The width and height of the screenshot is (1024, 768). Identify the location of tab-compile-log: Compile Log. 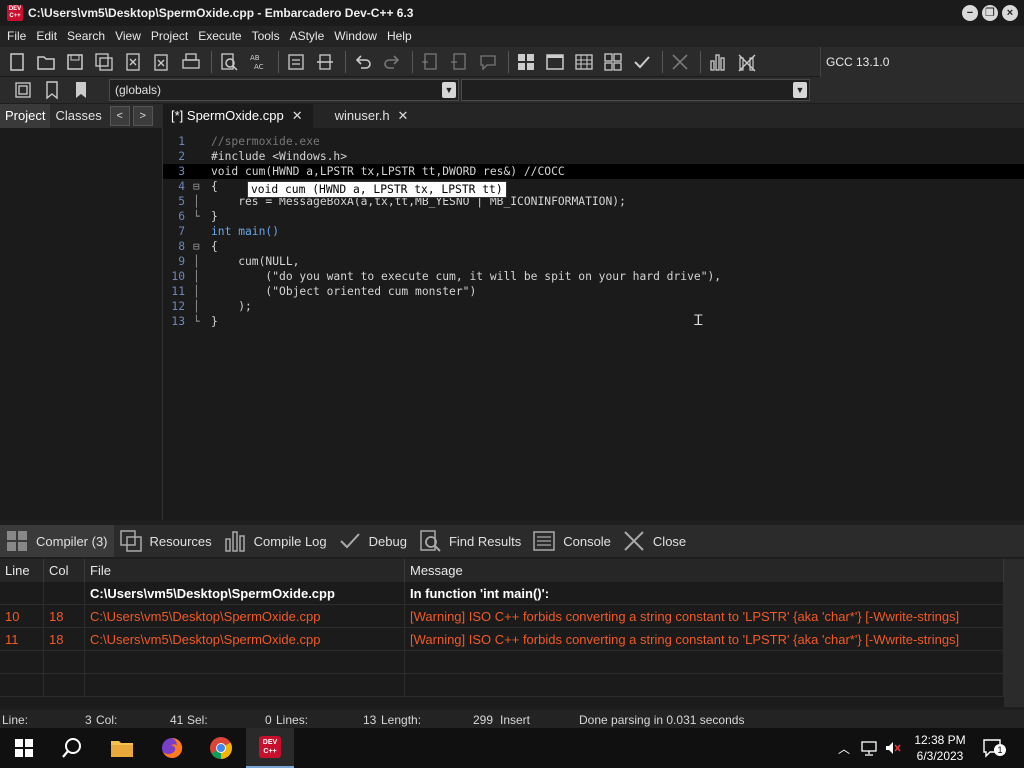
(275, 541).